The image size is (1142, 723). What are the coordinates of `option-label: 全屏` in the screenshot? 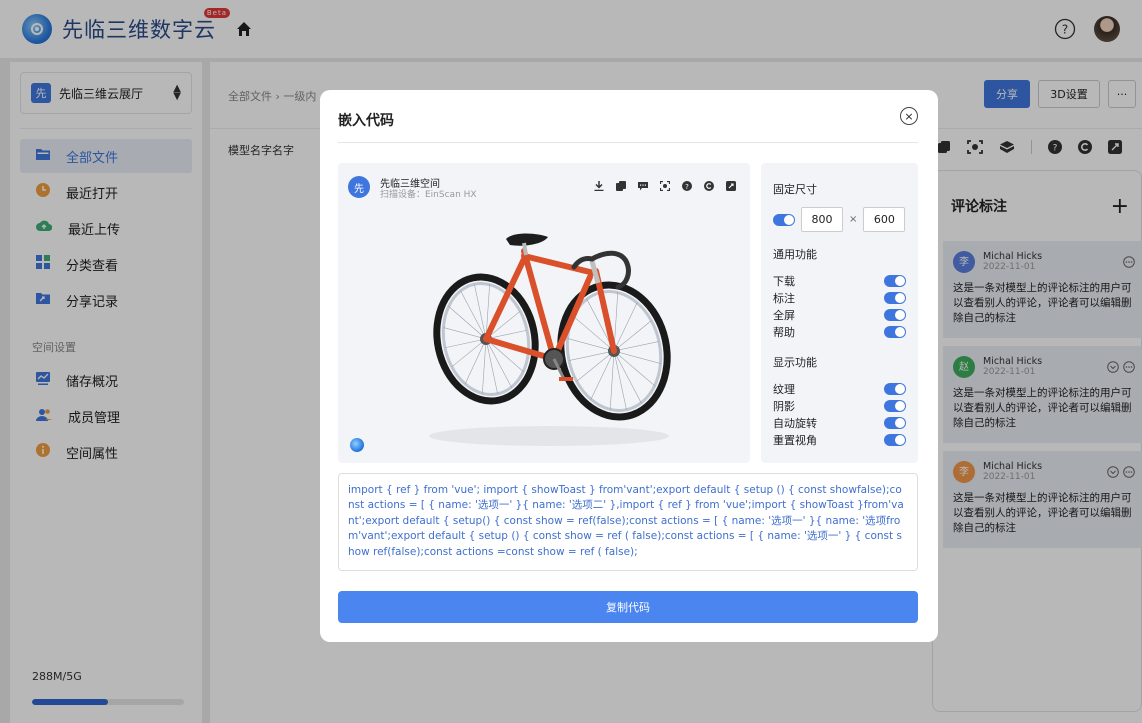 It's located at (784, 315).